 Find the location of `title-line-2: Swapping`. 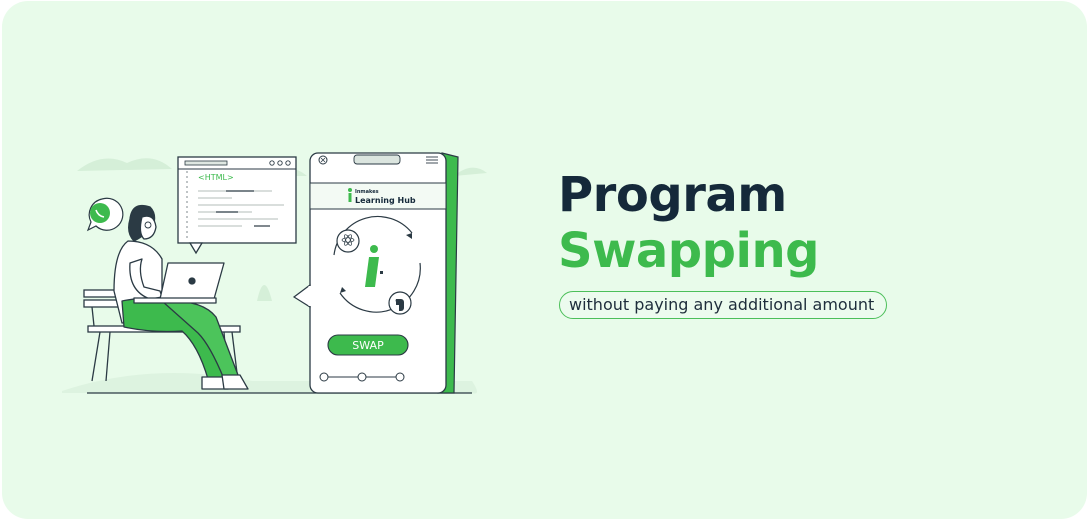

title-line-2: Swapping is located at coordinates (689, 251).